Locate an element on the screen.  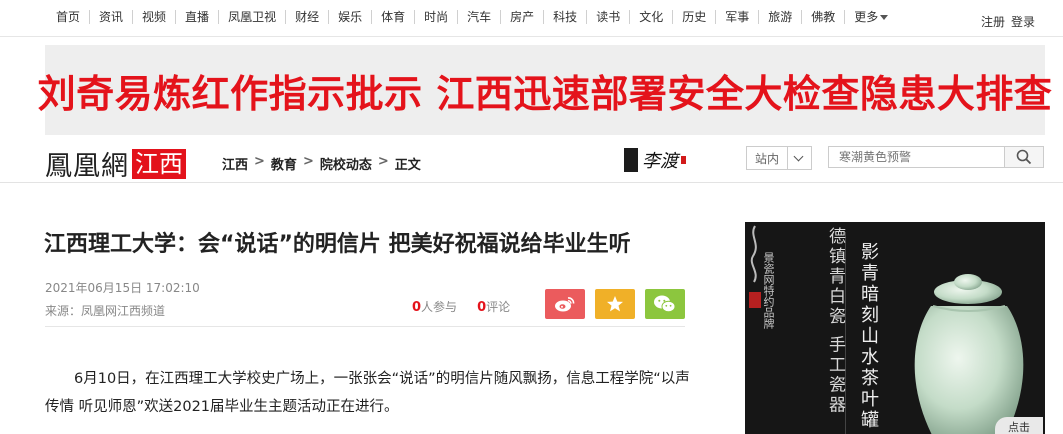
ceramic-jar-image is located at coordinates (969, 354).